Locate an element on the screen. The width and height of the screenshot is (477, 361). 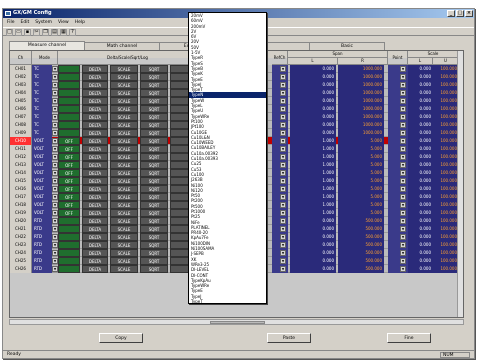
tab-basic: Basic is located at coordinates (347, 46).